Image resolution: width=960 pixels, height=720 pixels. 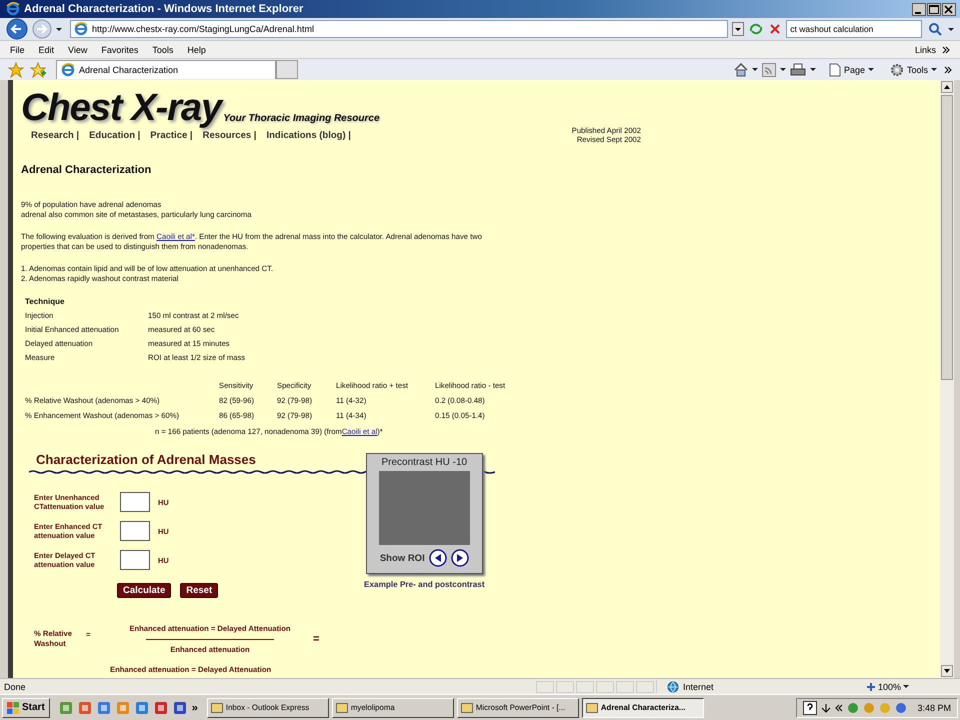 What do you see at coordinates (171, 135) in the screenshot?
I see `nav-link: Practice |` at bounding box center [171, 135].